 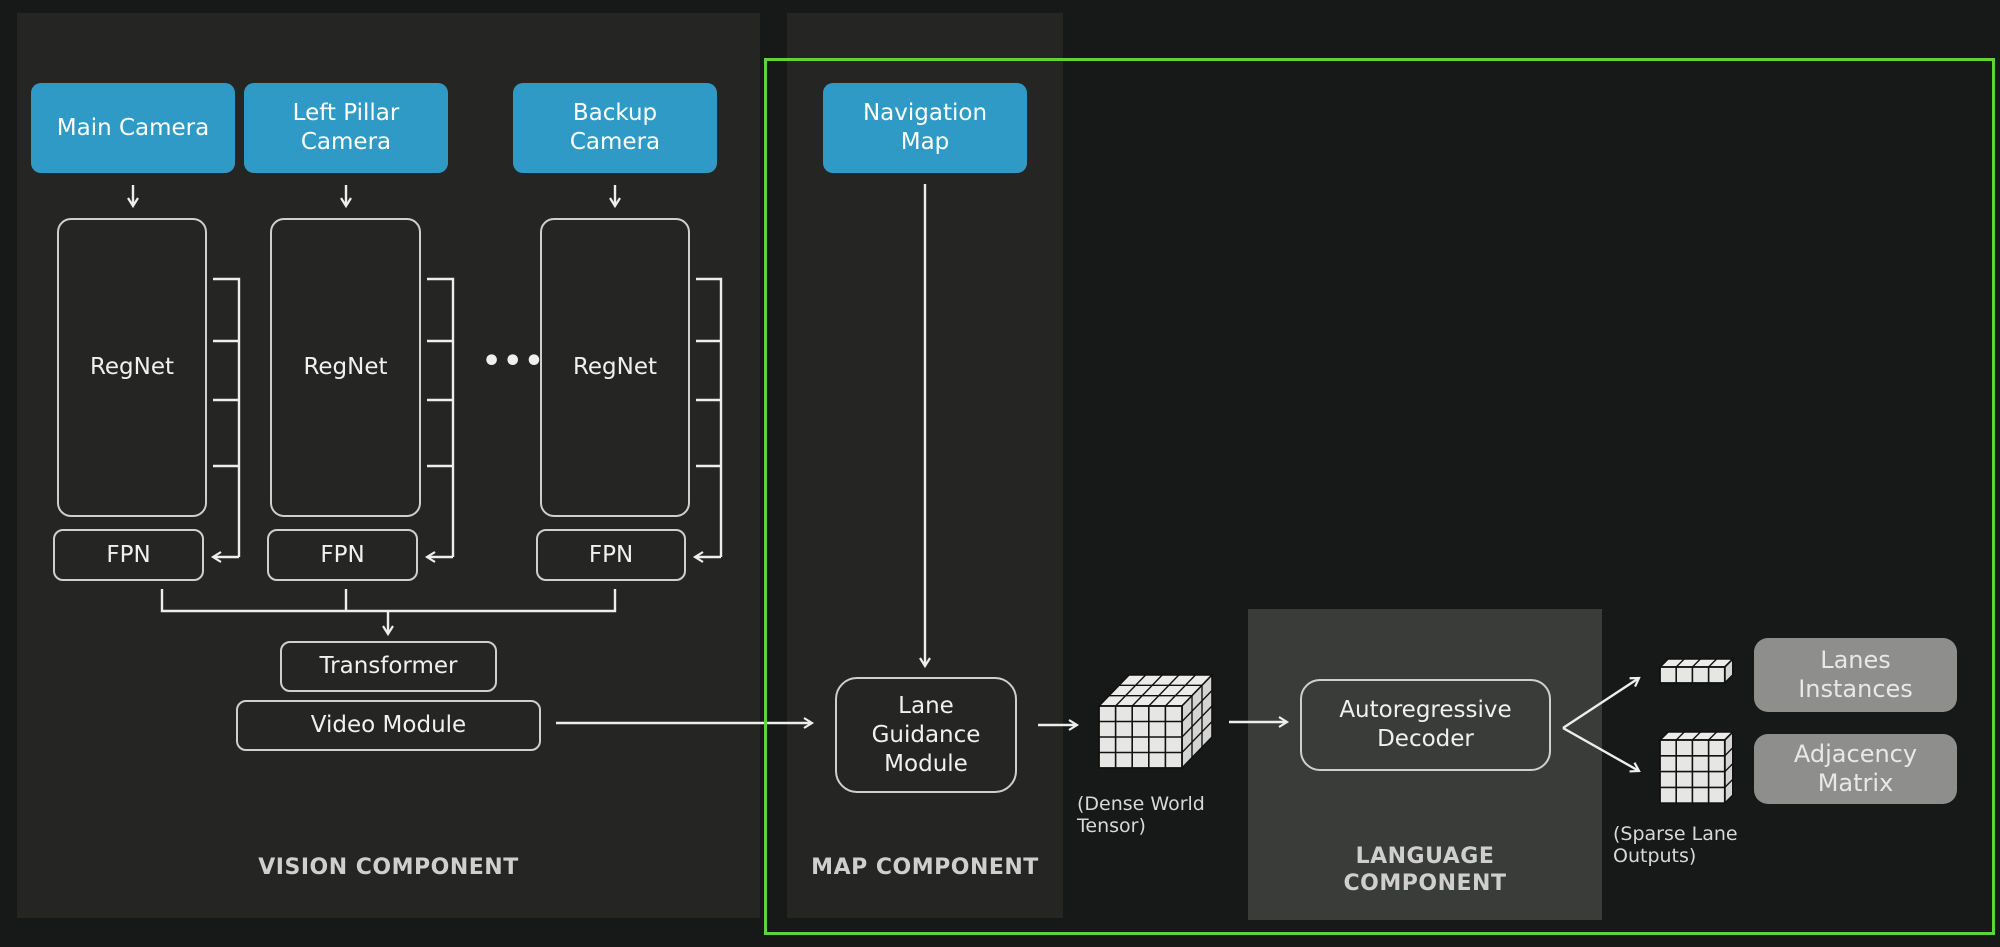 I want to click on main-camera-box: Main Camera, so click(x=133, y=128).